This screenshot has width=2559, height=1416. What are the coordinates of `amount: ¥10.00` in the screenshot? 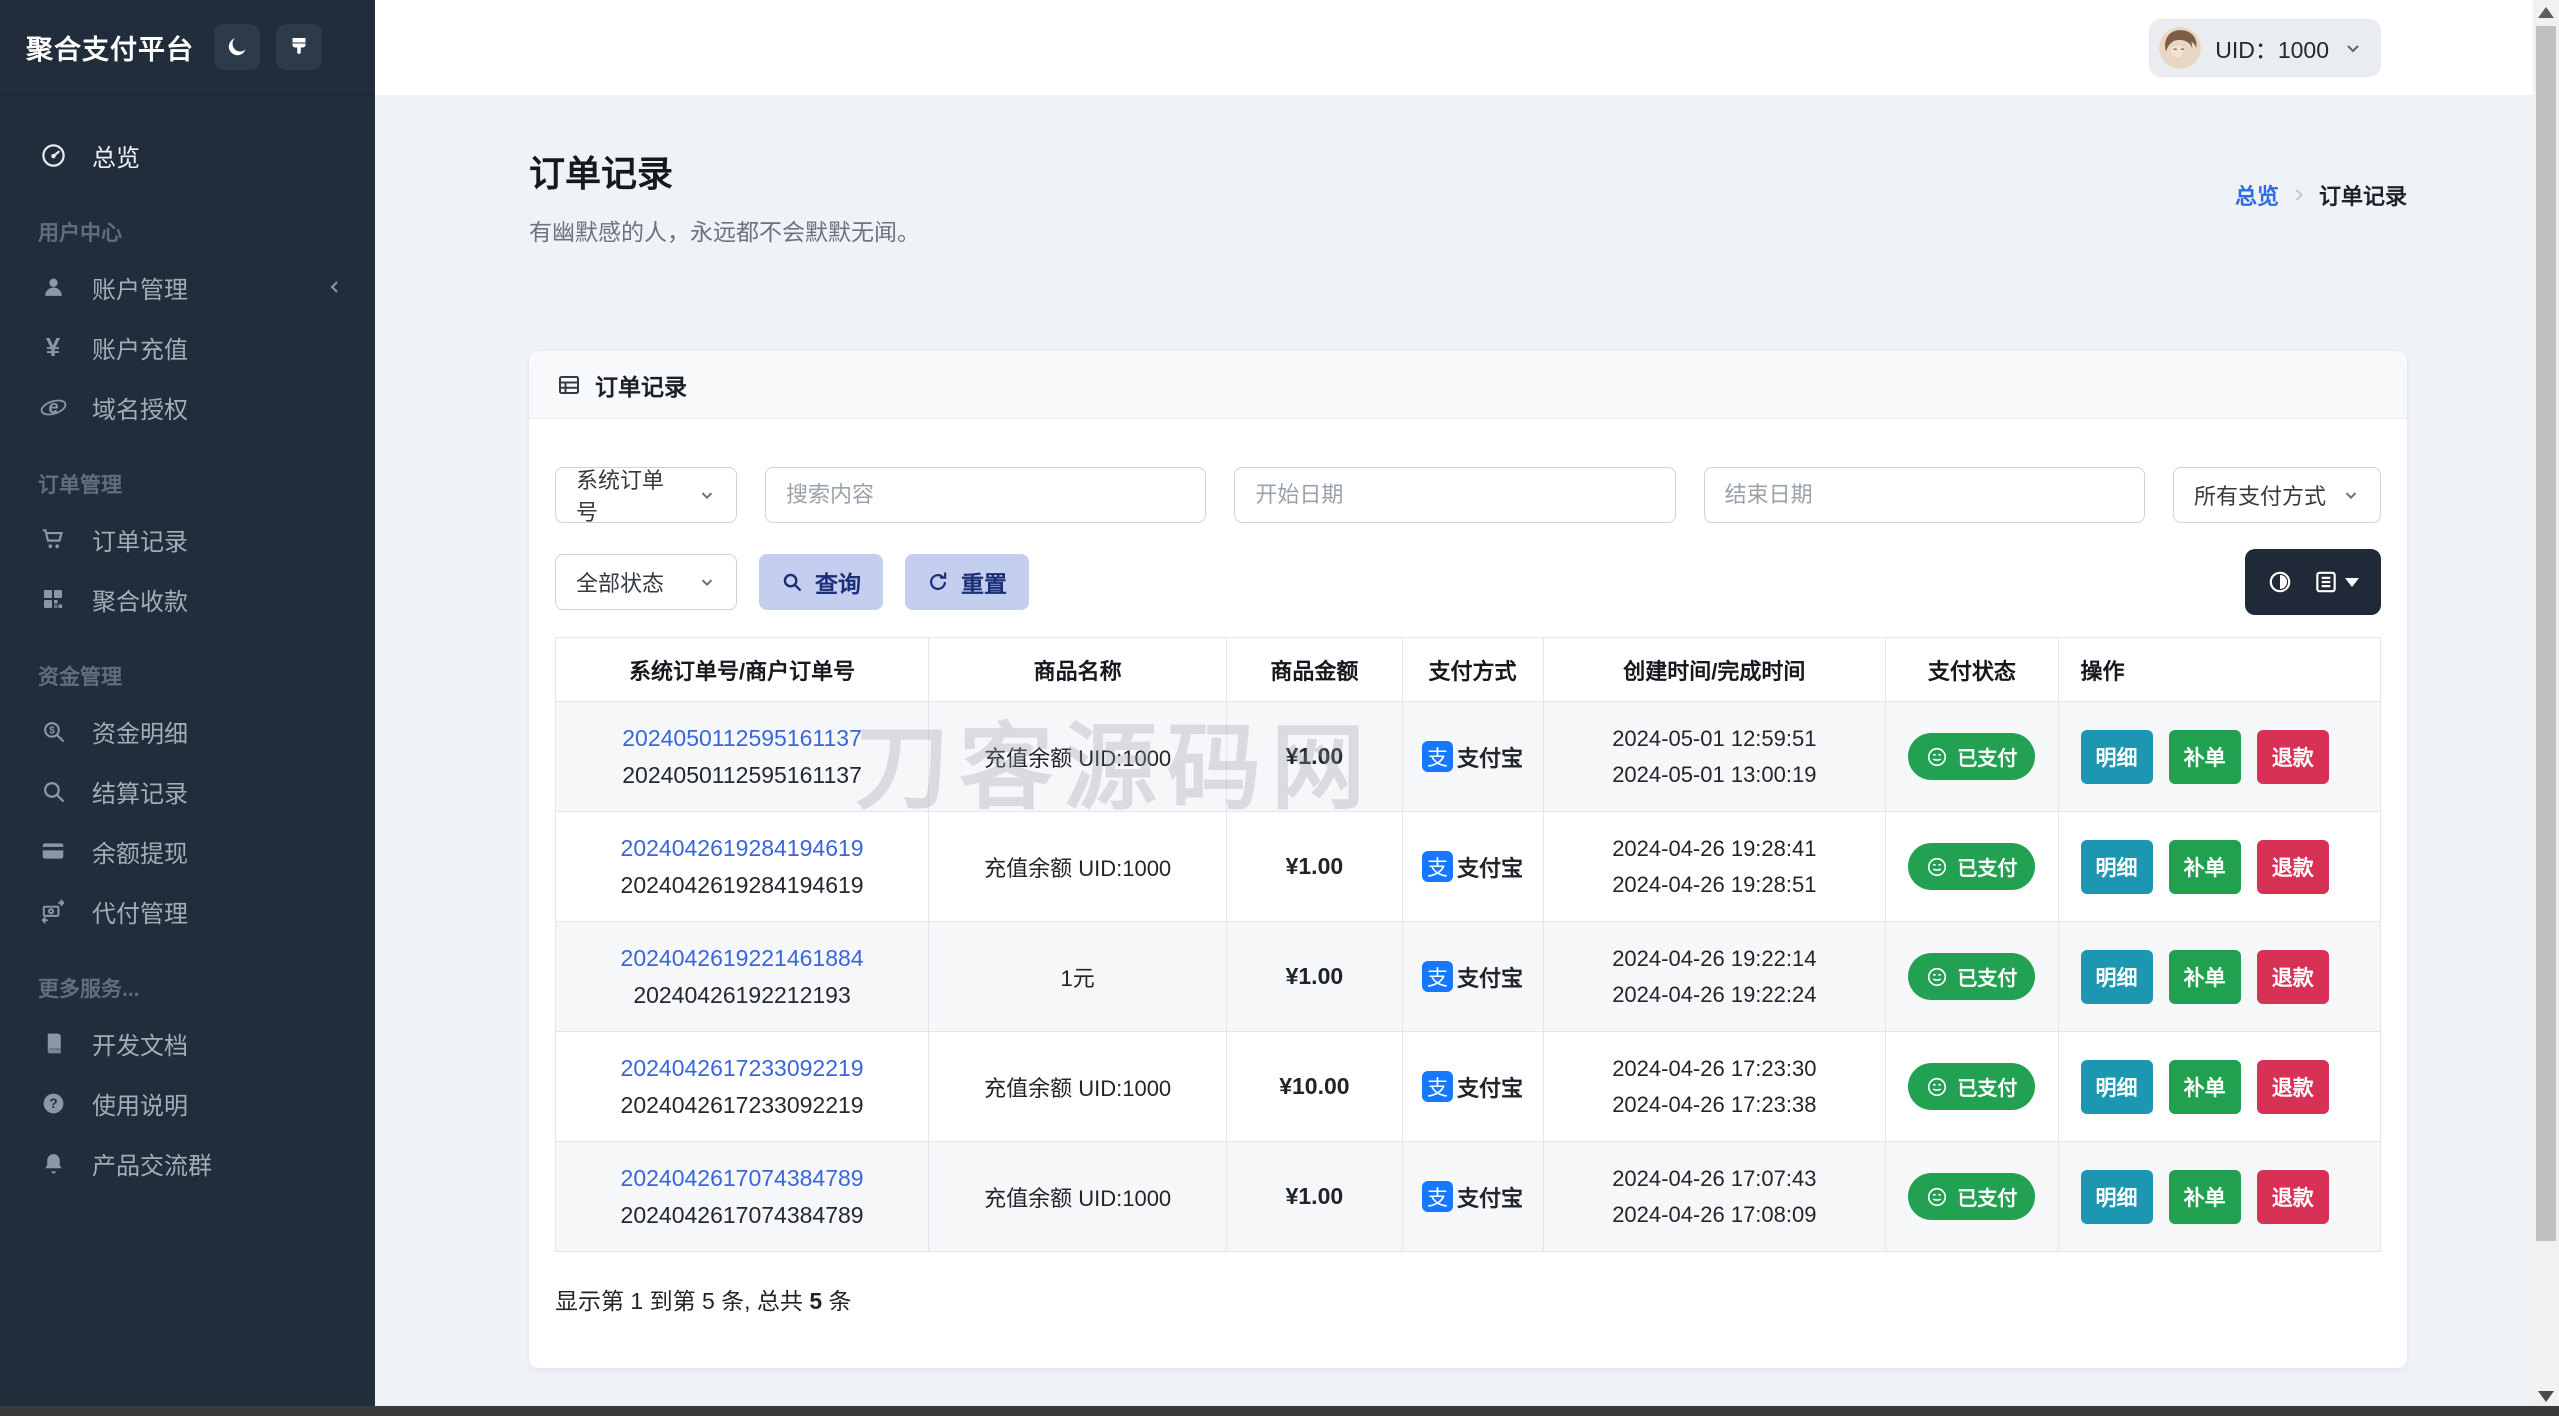 It's located at (1314, 1086).